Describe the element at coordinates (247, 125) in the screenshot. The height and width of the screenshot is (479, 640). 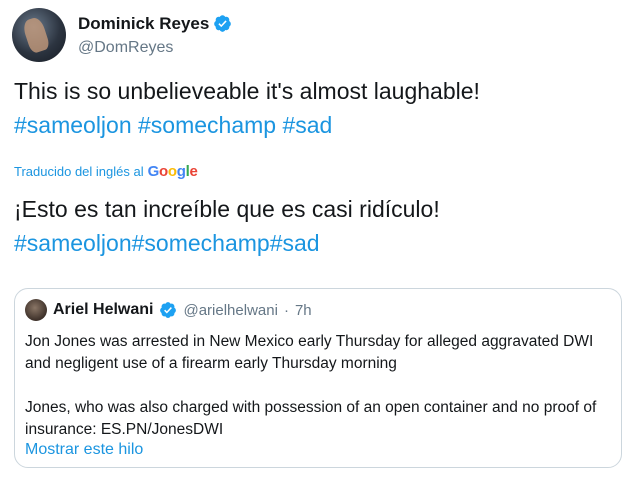
I see `tweet-hashtags: #sameoljon #somechamp #sad` at that location.